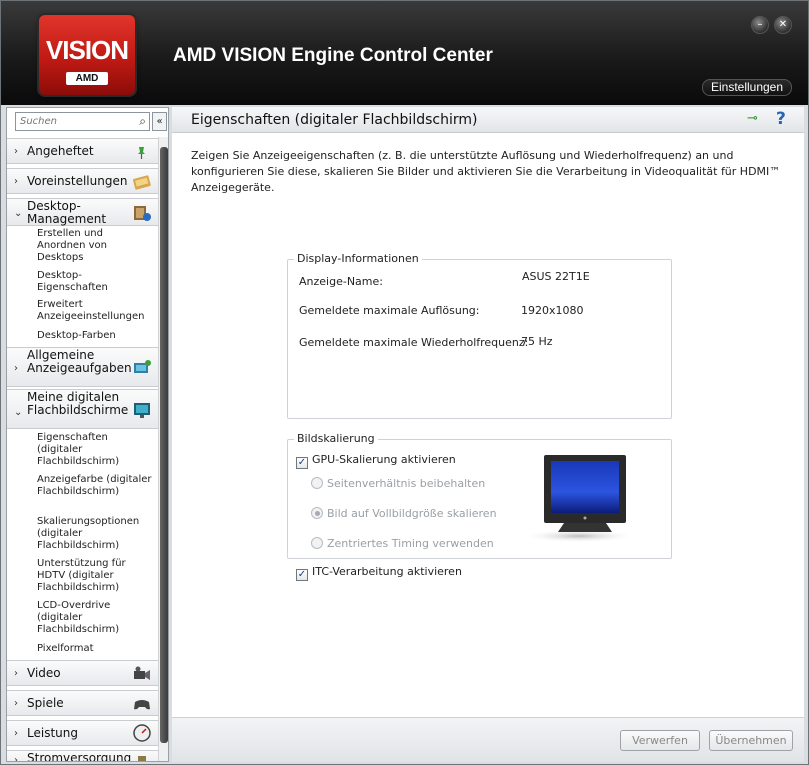 The height and width of the screenshot is (765, 809). I want to click on sidebar-subitem: Erstellen und Anordnen von Desktops, so click(94, 246).